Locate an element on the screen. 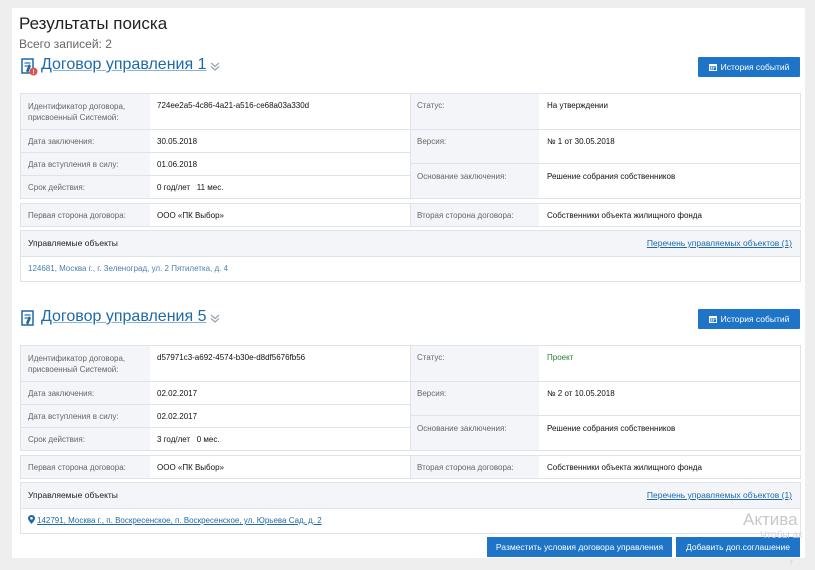  duration-value: 0 год/лет 11 мес. is located at coordinates (190, 187).